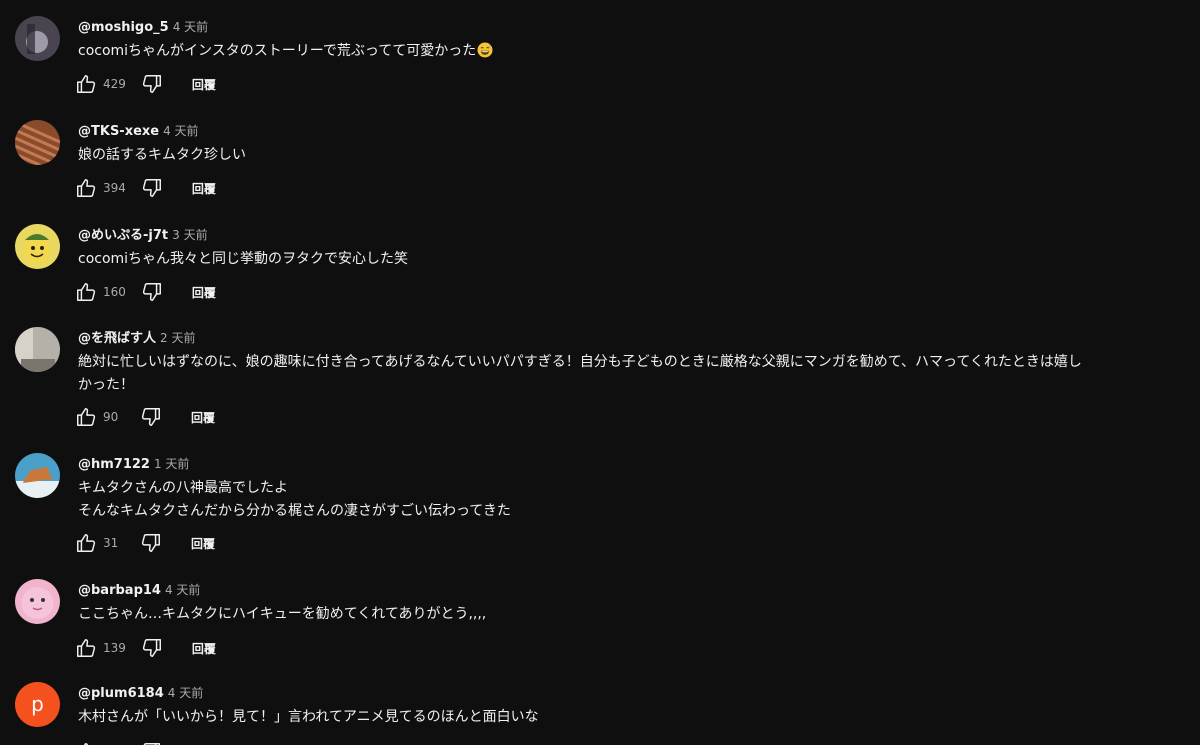 This screenshot has width=1200, height=745. I want to click on comment-actions: 139 回覆, so click(145, 648).